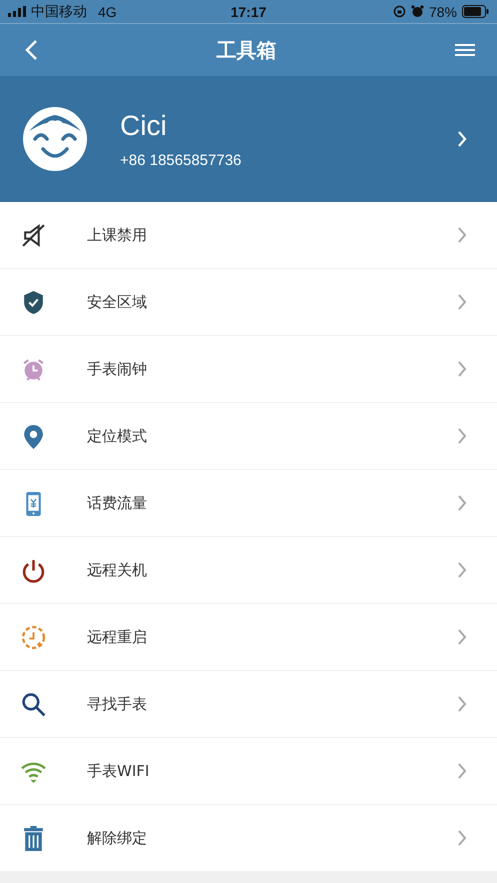  What do you see at coordinates (33, 369) in the screenshot?
I see `alarm-clock-icon` at bounding box center [33, 369].